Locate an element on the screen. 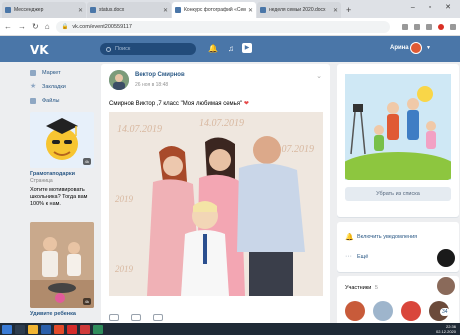 This screenshot has width=460, height=335. menu-icon is located at coordinates (453, 26).